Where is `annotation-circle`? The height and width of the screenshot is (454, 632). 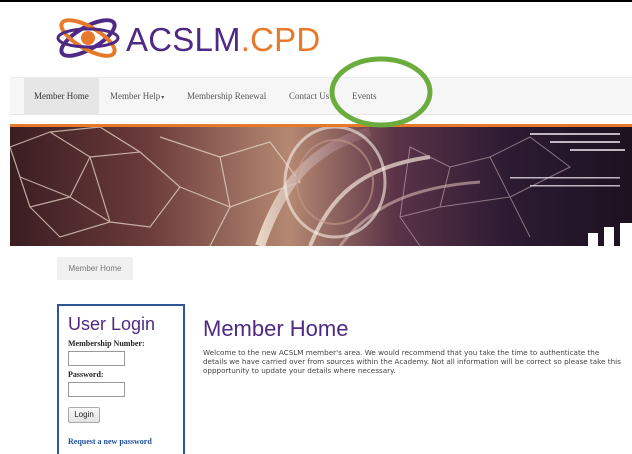 annotation-circle is located at coordinates (381, 92).